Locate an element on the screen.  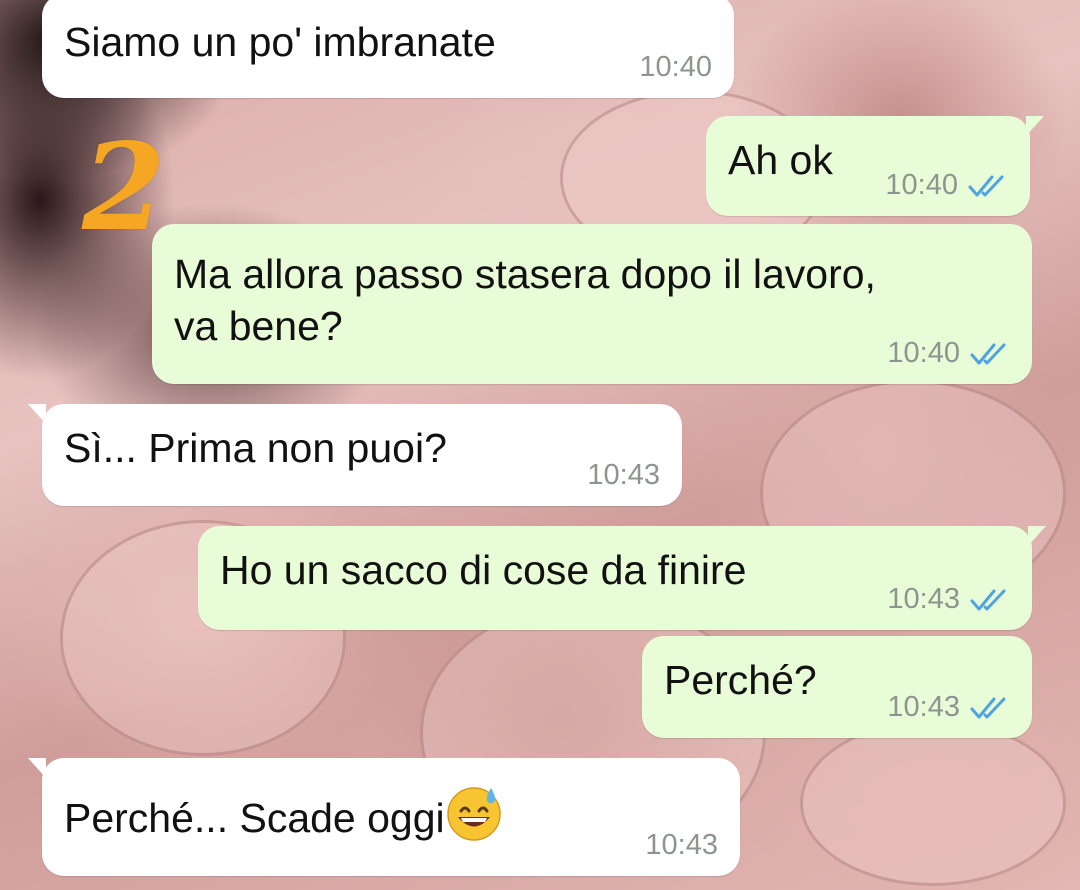
rose-petal-decoration is located at coordinates (933, 803).